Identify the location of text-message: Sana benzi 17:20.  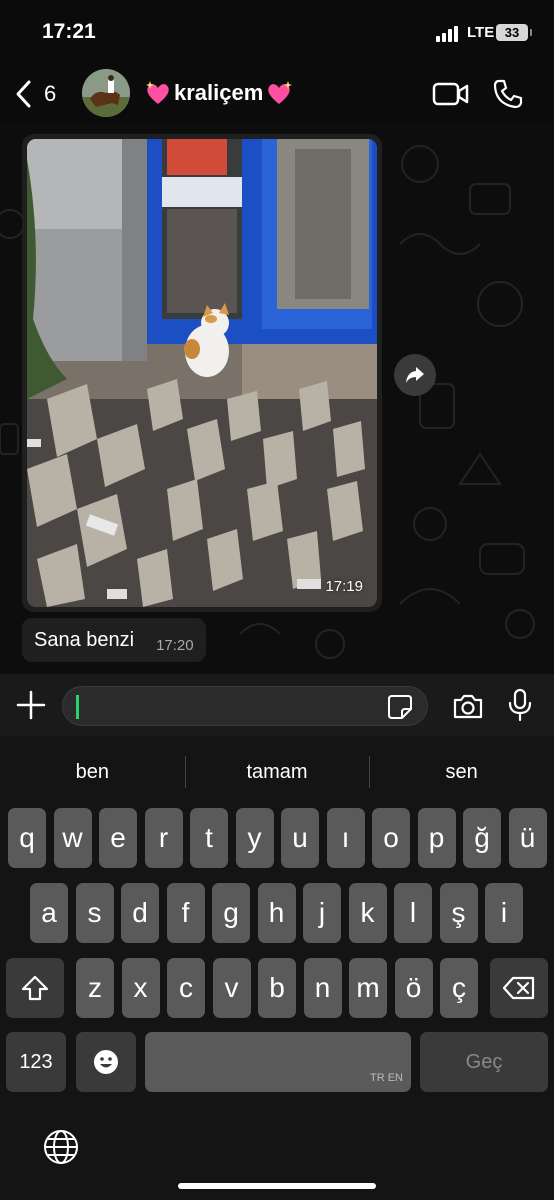
(114, 640).